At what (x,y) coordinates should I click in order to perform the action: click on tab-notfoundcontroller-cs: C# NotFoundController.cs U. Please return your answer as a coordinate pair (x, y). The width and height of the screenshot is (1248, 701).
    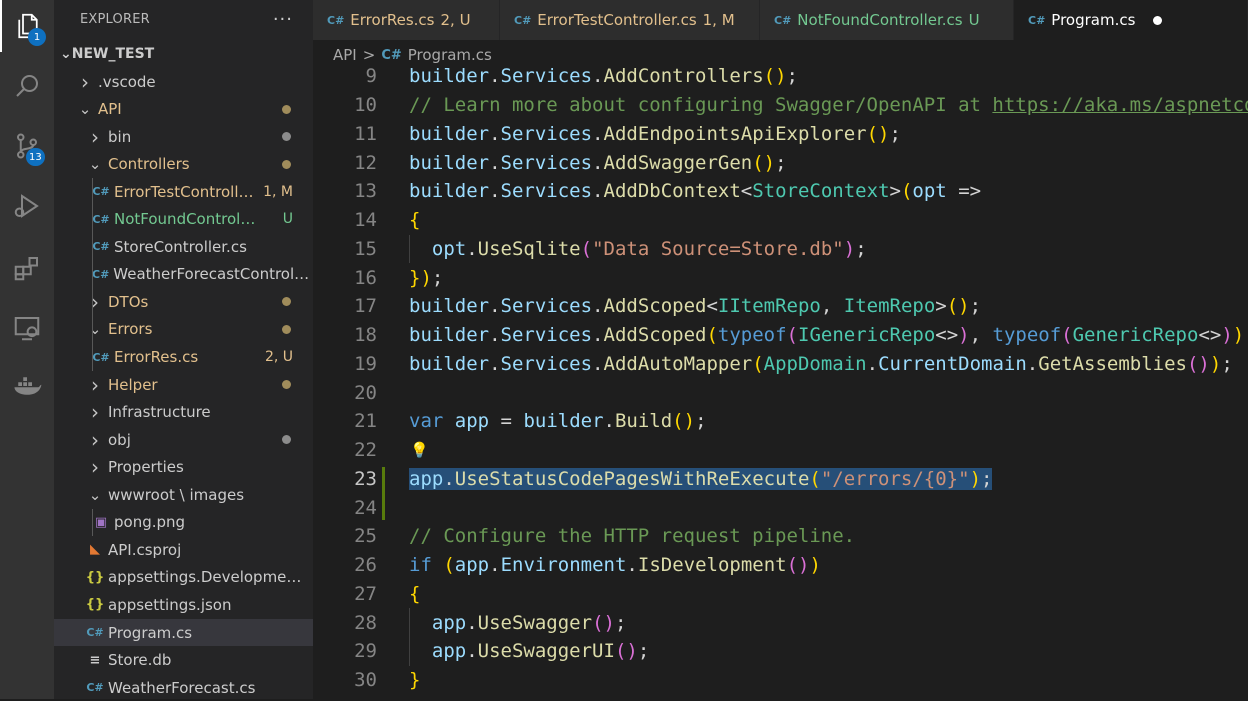
    Looking at the image, I should click on (887, 20).